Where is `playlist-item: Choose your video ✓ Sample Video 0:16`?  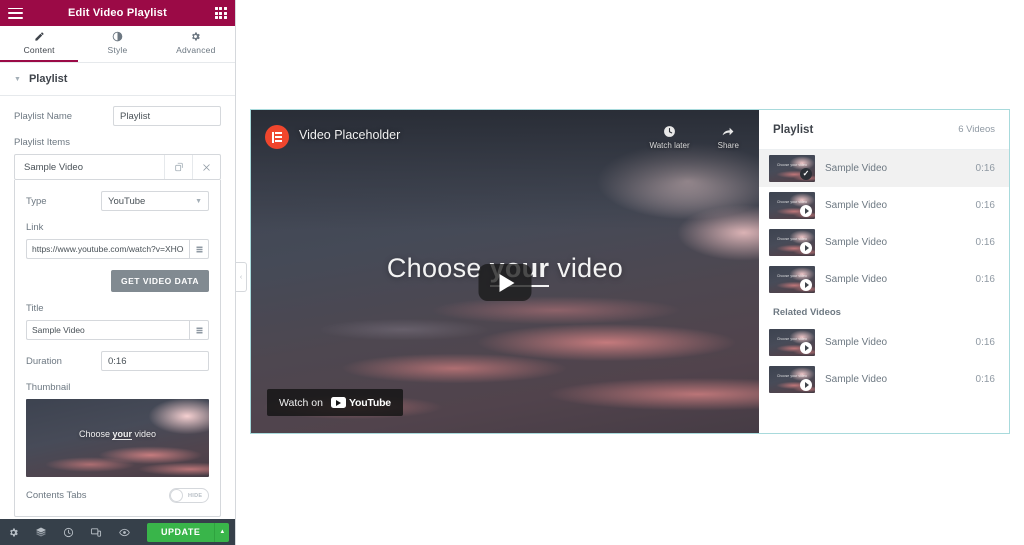 playlist-item: Choose your video ✓ Sample Video 0:16 is located at coordinates (884, 168).